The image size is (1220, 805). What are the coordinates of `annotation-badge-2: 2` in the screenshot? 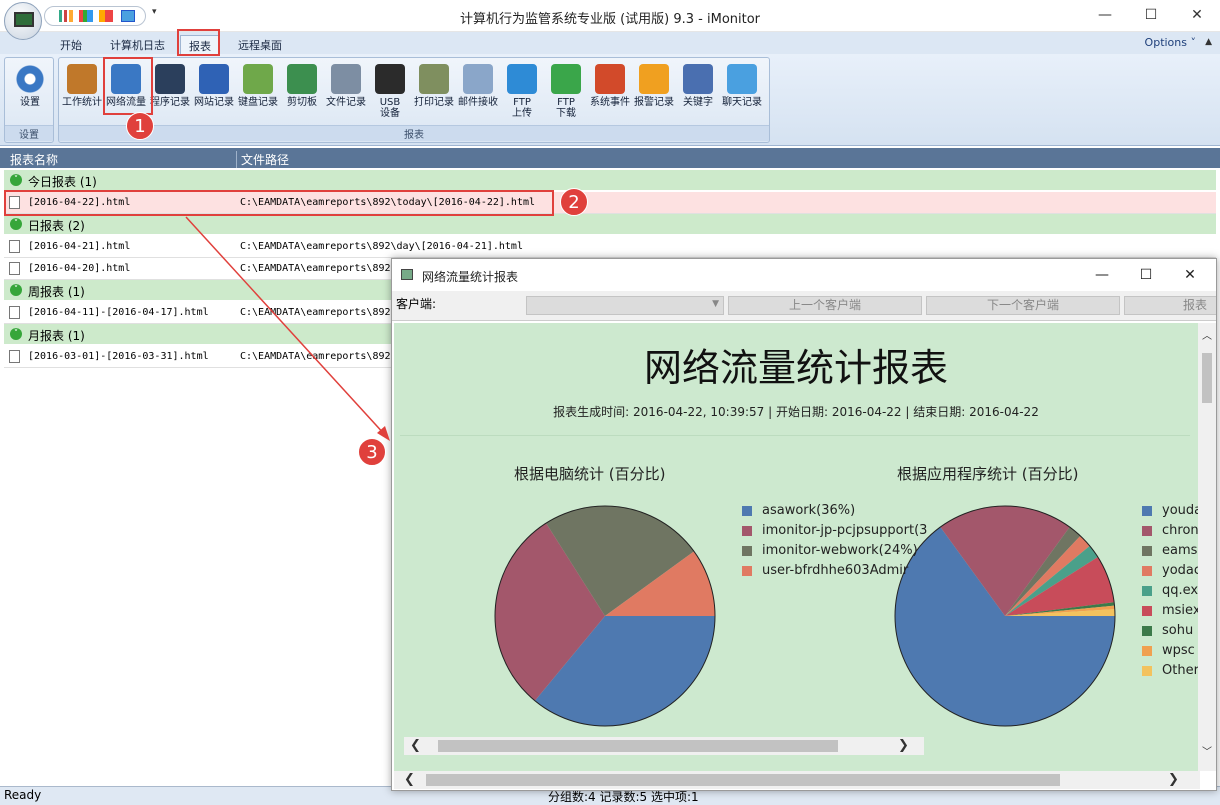 It's located at (574, 202).